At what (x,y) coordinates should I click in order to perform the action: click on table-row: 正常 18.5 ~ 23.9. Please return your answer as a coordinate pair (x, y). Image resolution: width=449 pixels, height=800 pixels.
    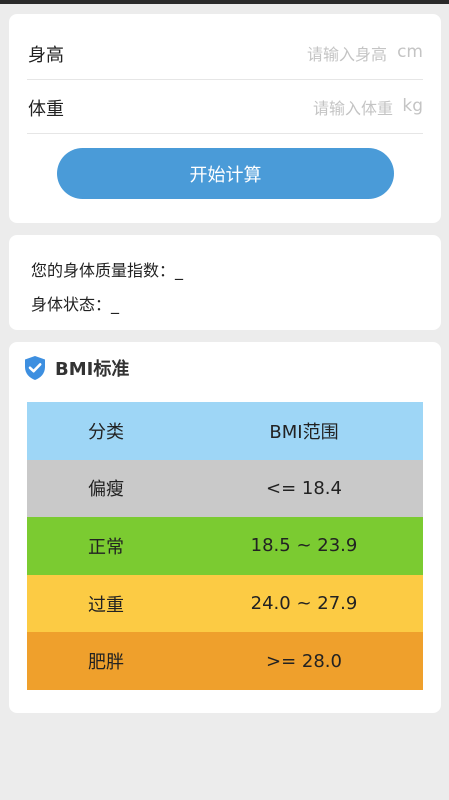
    Looking at the image, I should click on (225, 546).